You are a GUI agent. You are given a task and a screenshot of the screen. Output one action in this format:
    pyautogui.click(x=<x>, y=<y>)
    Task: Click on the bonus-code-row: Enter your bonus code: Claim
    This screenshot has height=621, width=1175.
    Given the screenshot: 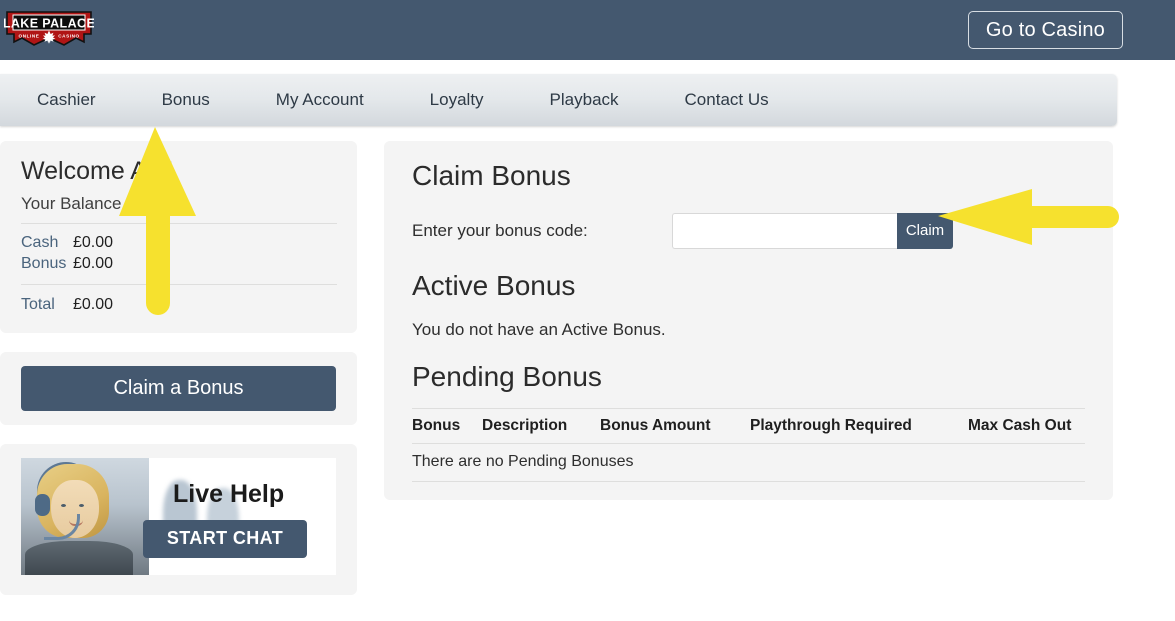 What is the action you would take?
    pyautogui.click(x=748, y=230)
    